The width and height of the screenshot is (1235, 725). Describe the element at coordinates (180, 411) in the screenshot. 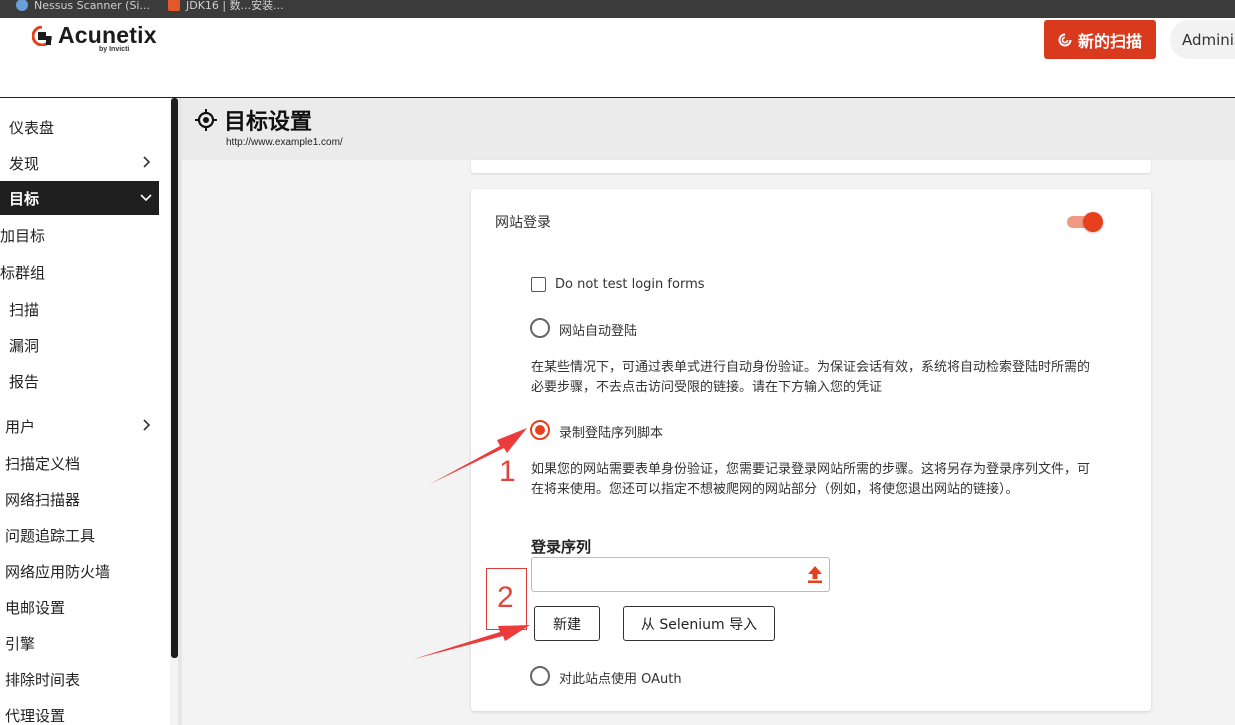

I see `sidebar-scroll-track` at that location.